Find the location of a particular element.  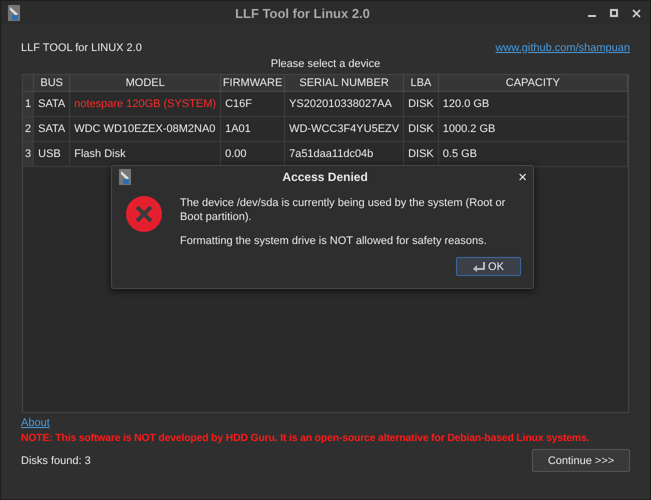

row-number: 1 is located at coordinates (28, 104).